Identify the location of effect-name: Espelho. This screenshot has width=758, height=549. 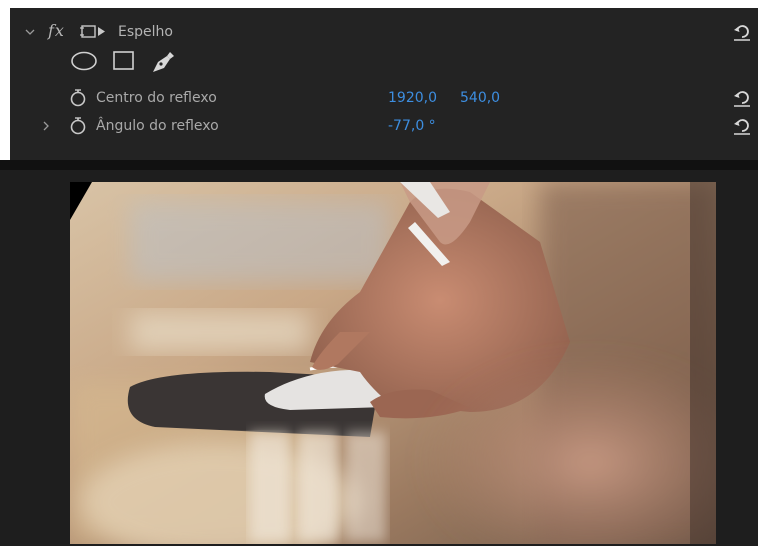
(145, 32).